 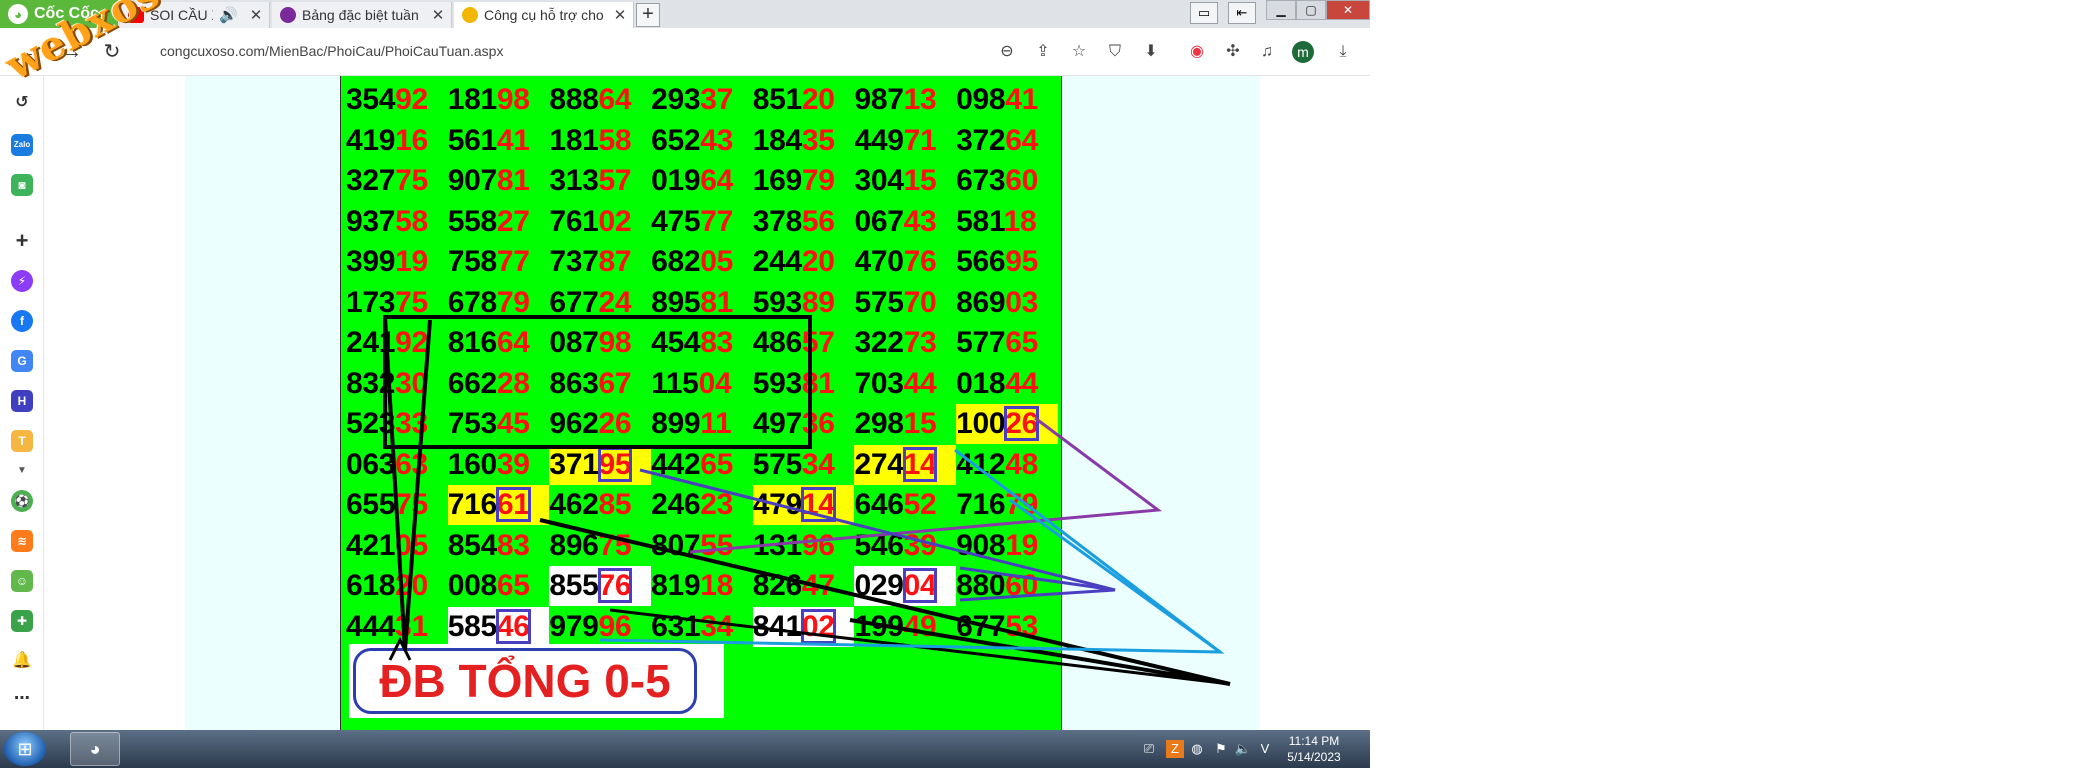 I want to click on minimize-icon: ▁, so click(x=1281, y=10).